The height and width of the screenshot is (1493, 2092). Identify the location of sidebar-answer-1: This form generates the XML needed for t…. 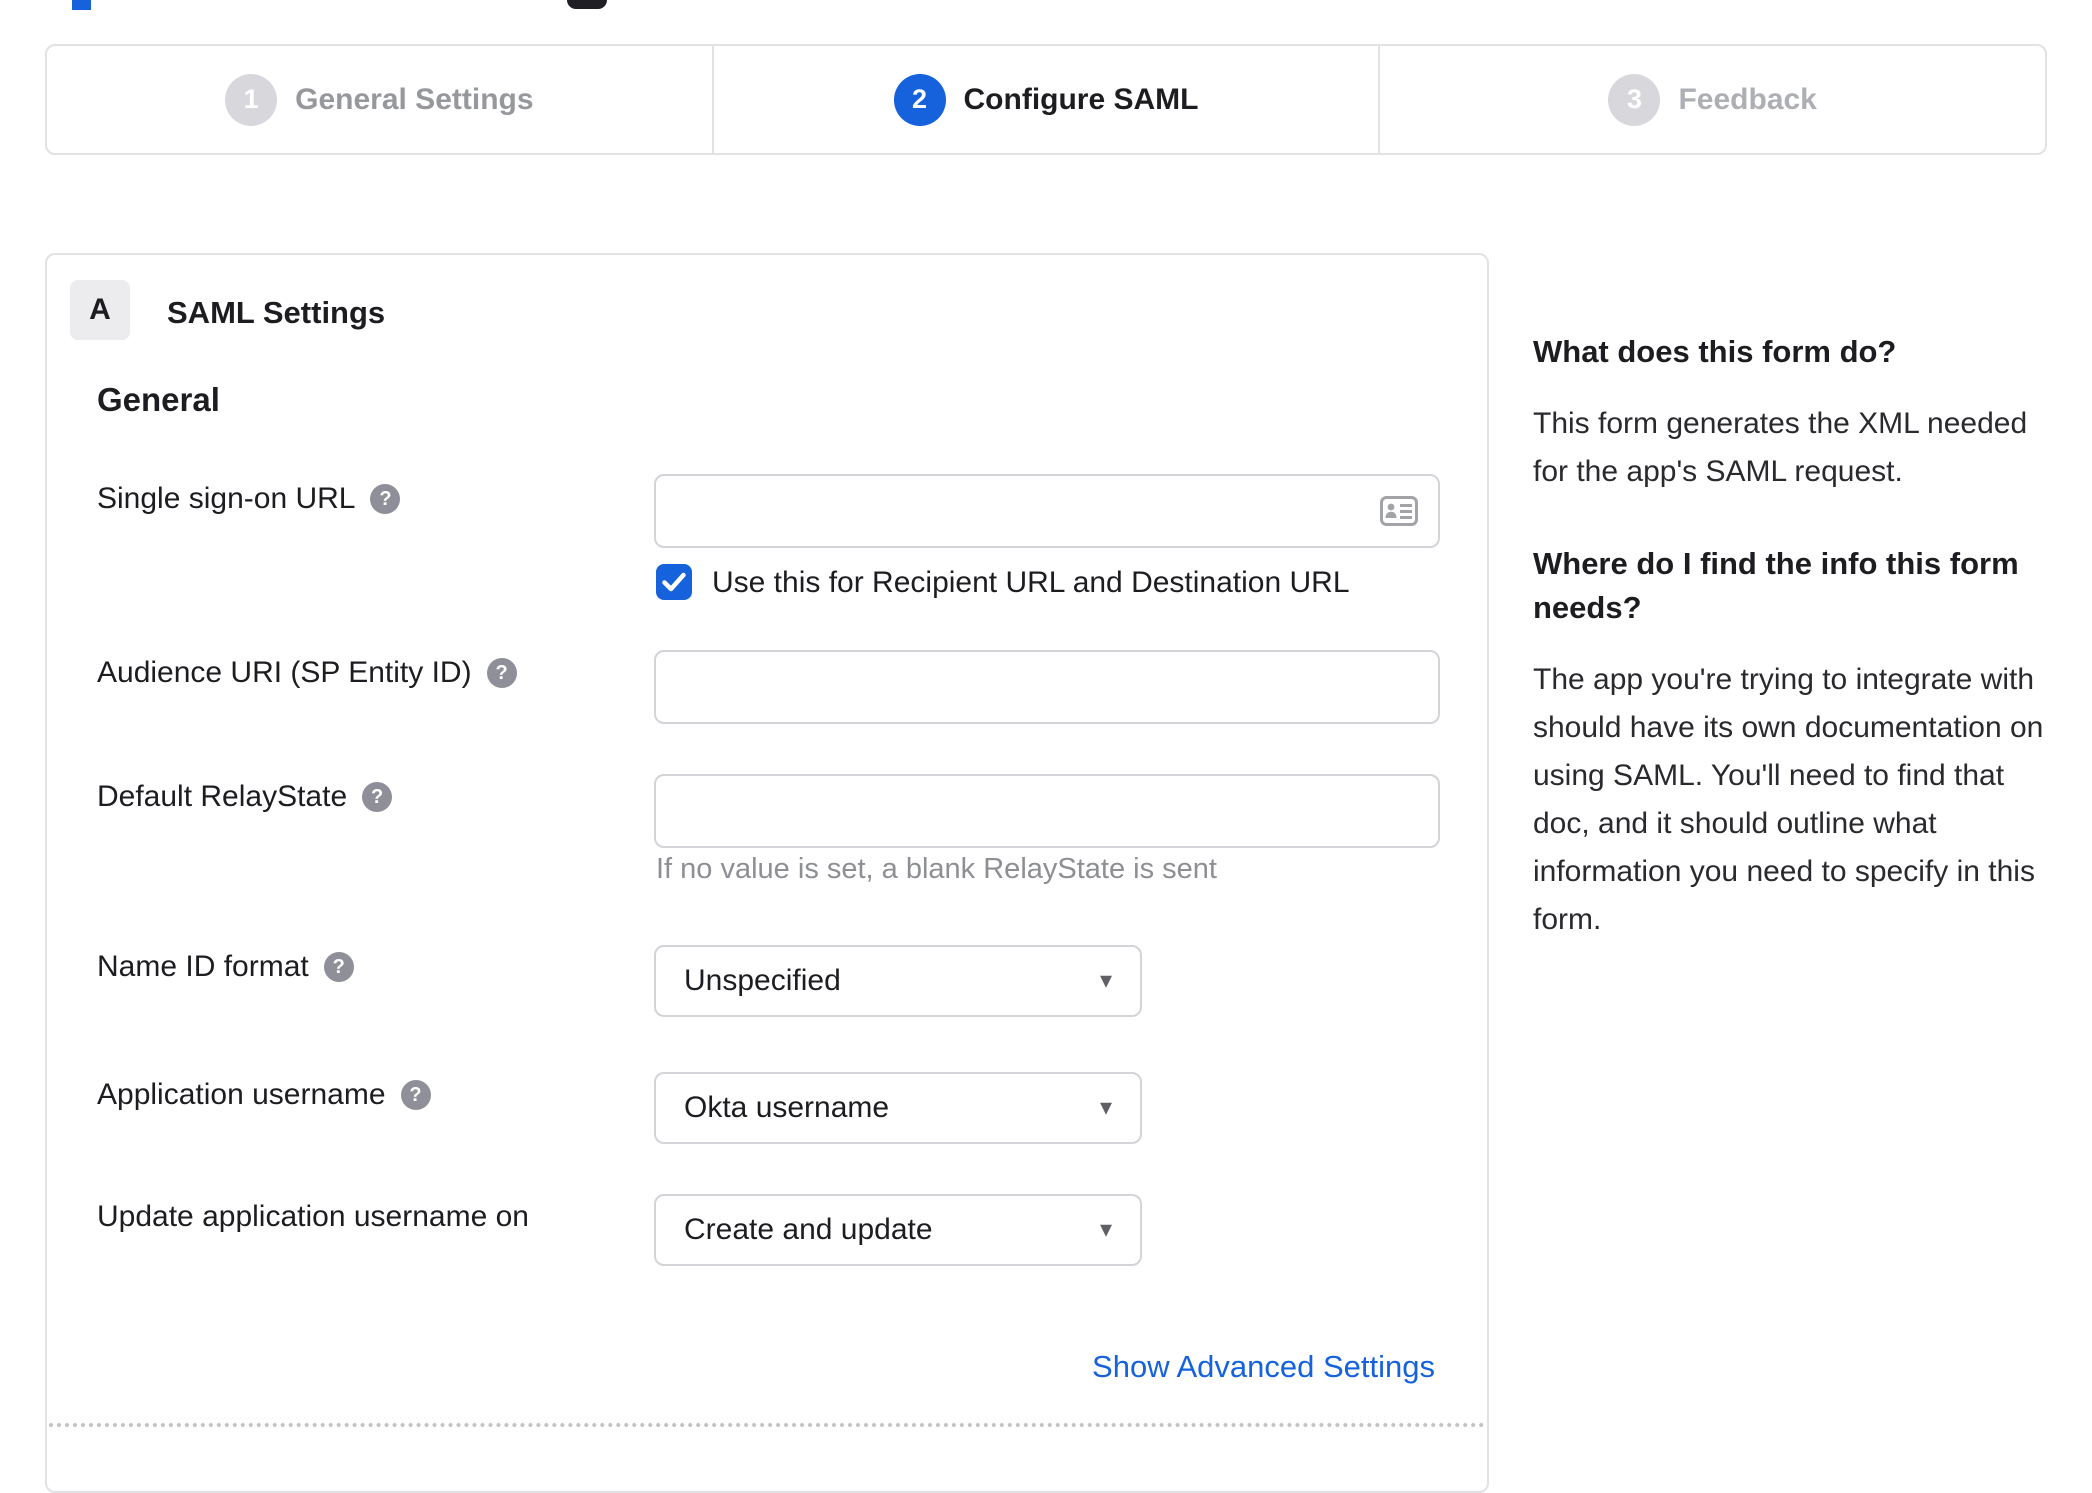
(1780, 447).